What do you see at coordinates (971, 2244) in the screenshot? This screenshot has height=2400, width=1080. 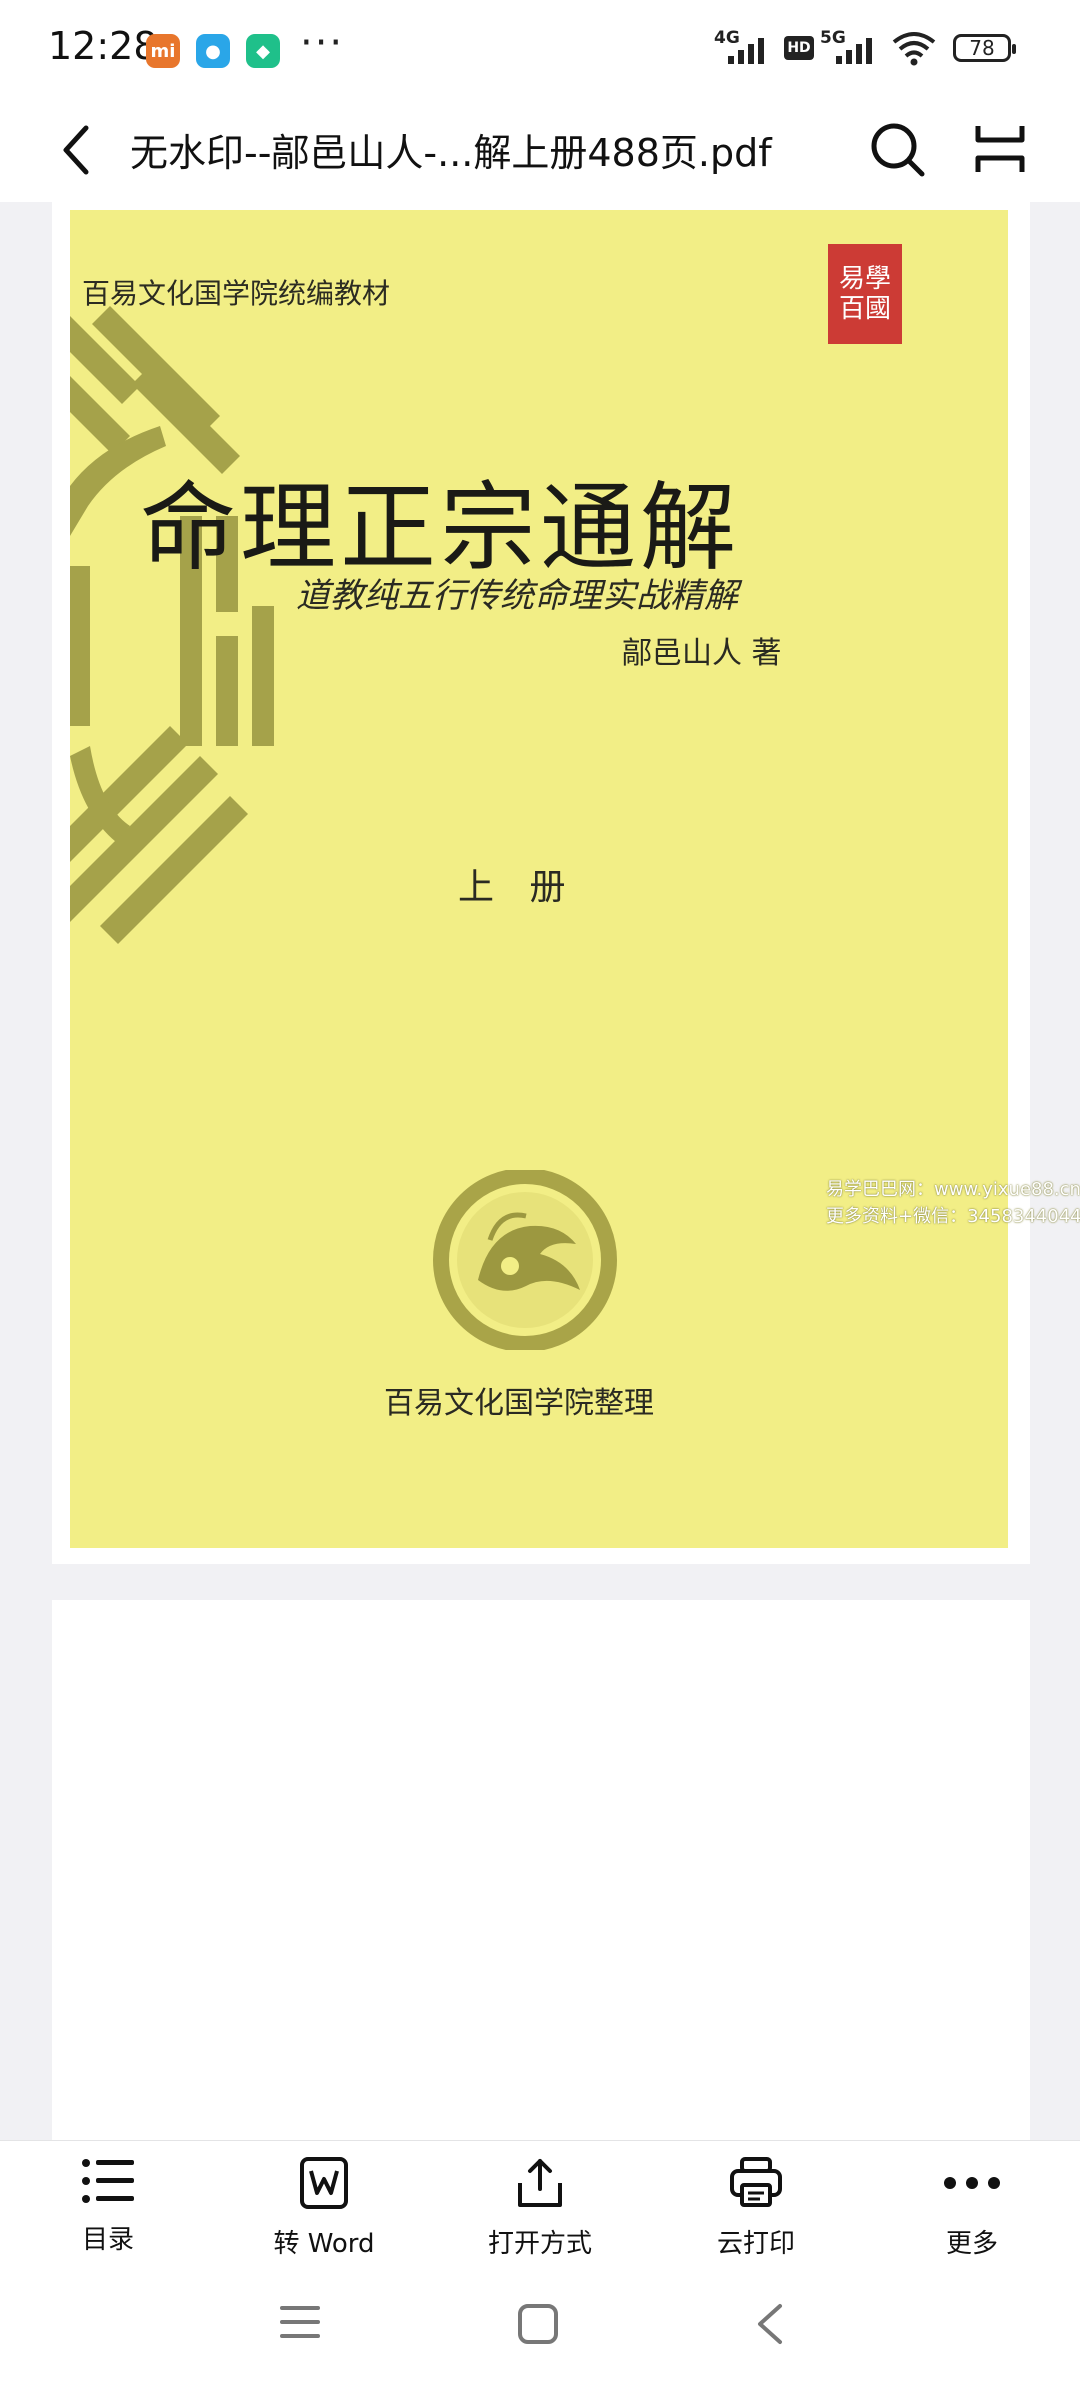 I see `more-label: 更多` at bounding box center [971, 2244].